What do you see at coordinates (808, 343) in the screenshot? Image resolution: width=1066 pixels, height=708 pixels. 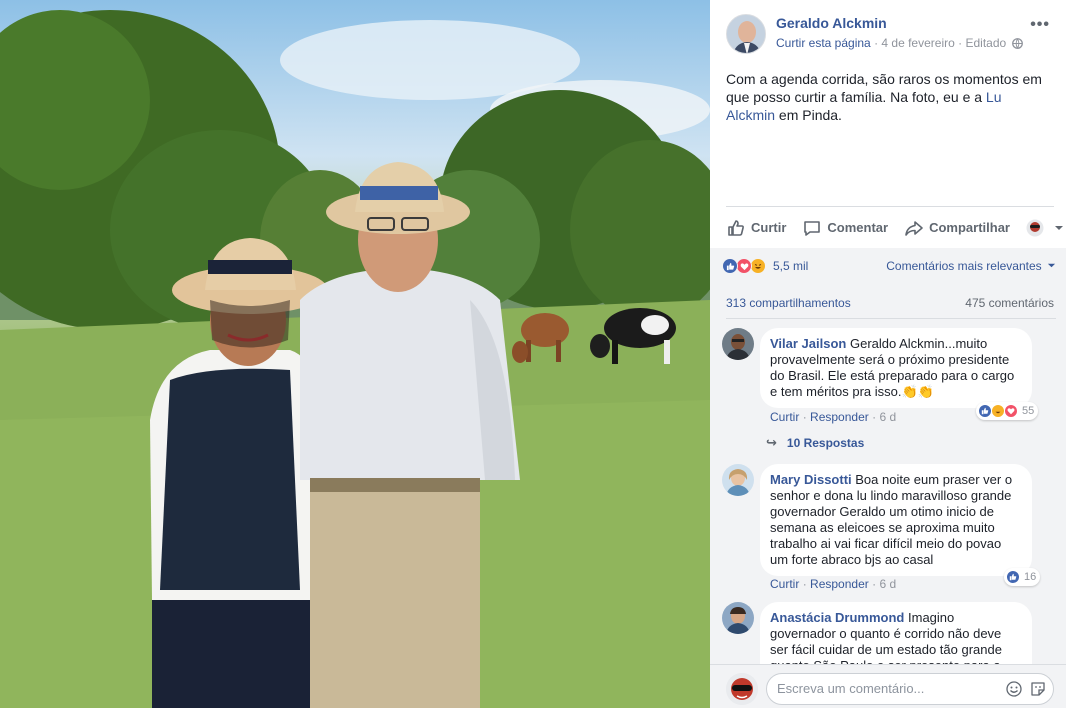 I see `comment-author-link: Vilar Jailson` at bounding box center [808, 343].